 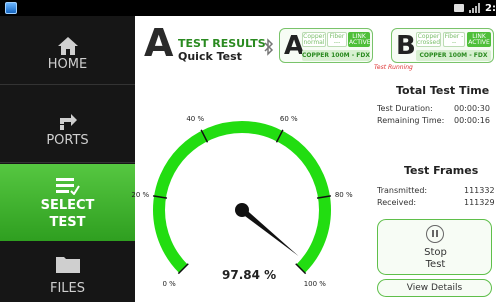 What do you see at coordinates (159, 43) in the screenshot?
I see `port-letter: A` at bounding box center [159, 43].